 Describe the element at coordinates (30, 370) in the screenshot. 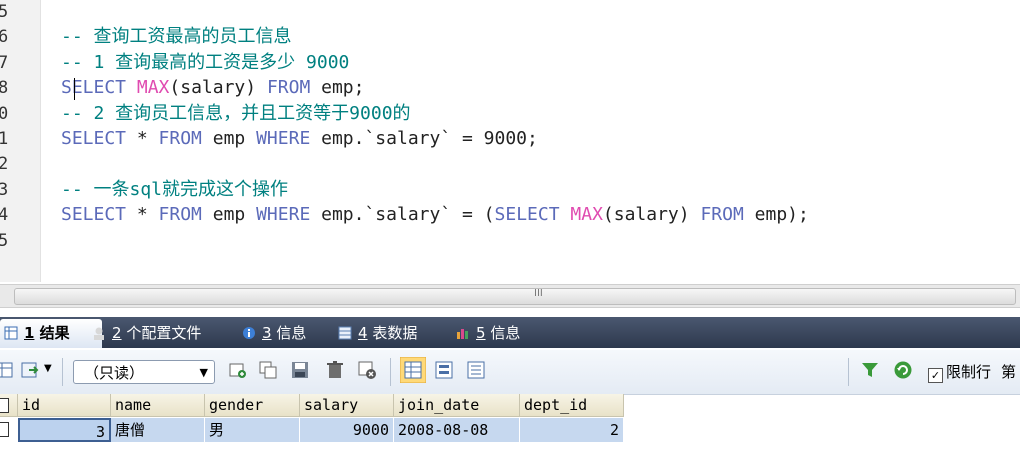

I see `export-icon` at that location.